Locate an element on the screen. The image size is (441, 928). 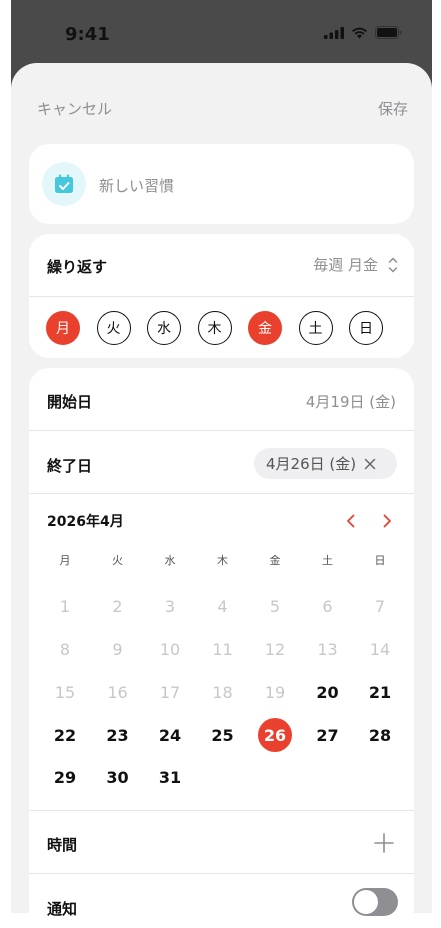
calendar-day: 8 is located at coordinates (65, 649).